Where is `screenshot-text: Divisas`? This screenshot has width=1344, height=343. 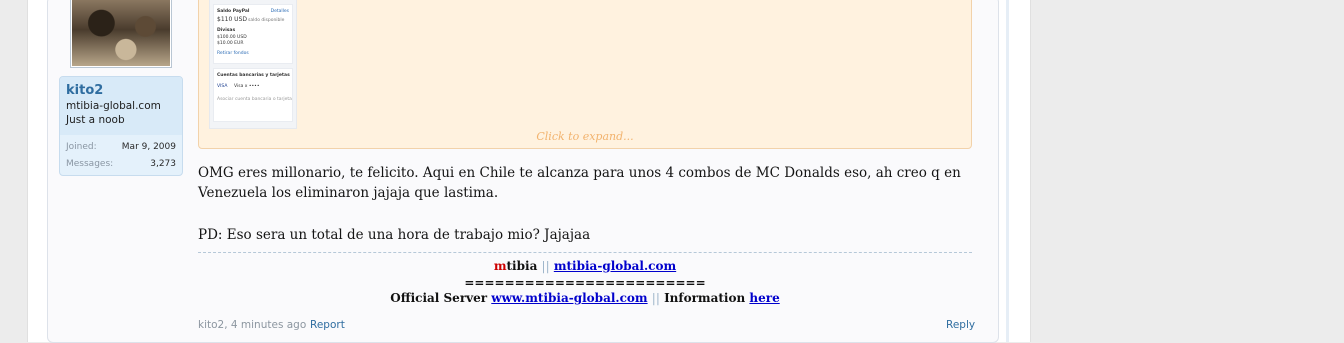 screenshot-text: Divisas is located at coordinates (226, 30).